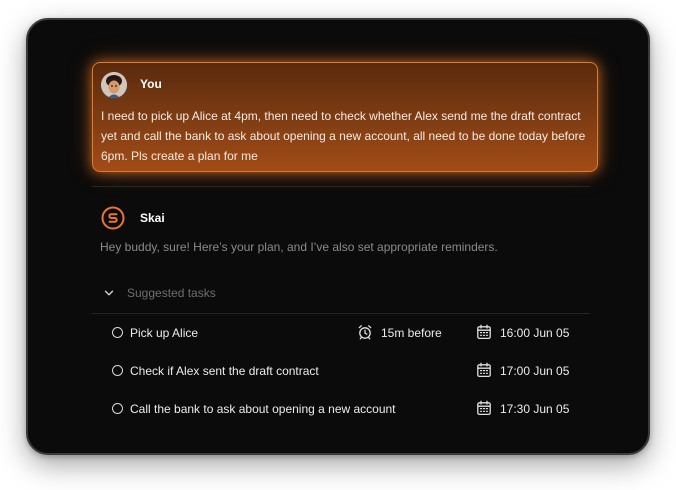  What do you see at coordinates (171, 293) in the screenshot?
I see `suggested-tasks-label: Suggested tasks` at bounding box center [171, 293].